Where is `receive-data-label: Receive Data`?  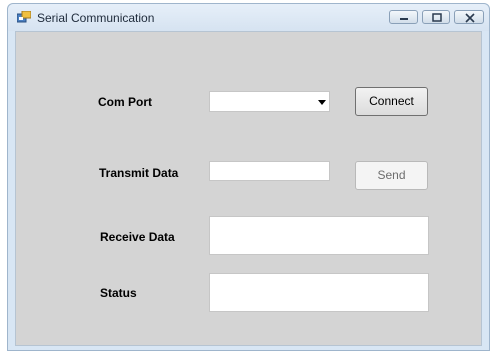
receive-data-label: Receive Data is located at coordinates (137, 237).